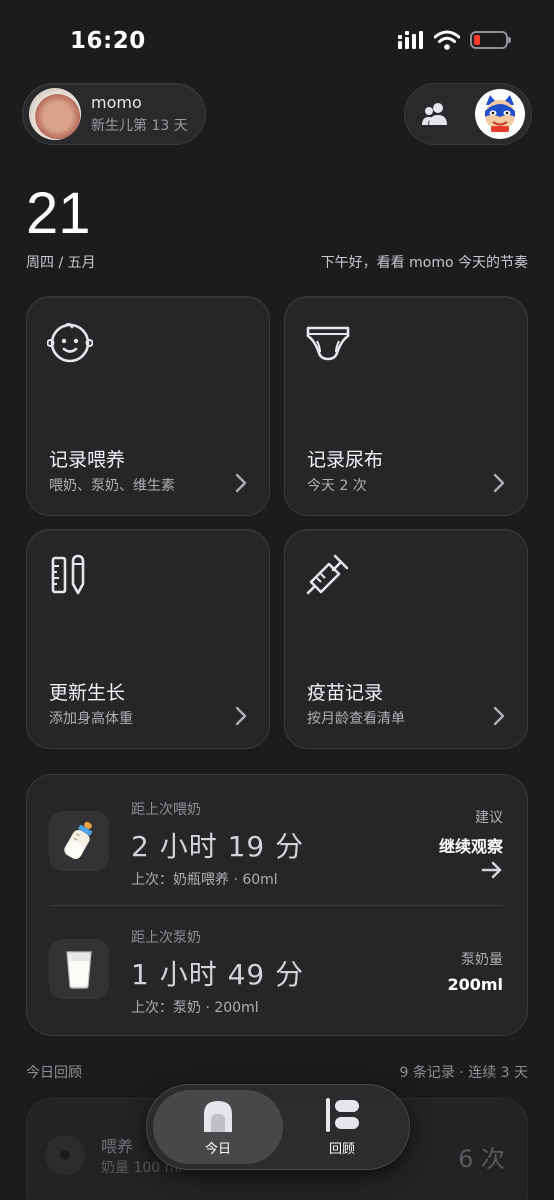  What do you see at coordinates (406, 406) in the screenshot?
I see `record-diaper-card: 记录尿布 今天 2 次` at bounding box center [406, 406].